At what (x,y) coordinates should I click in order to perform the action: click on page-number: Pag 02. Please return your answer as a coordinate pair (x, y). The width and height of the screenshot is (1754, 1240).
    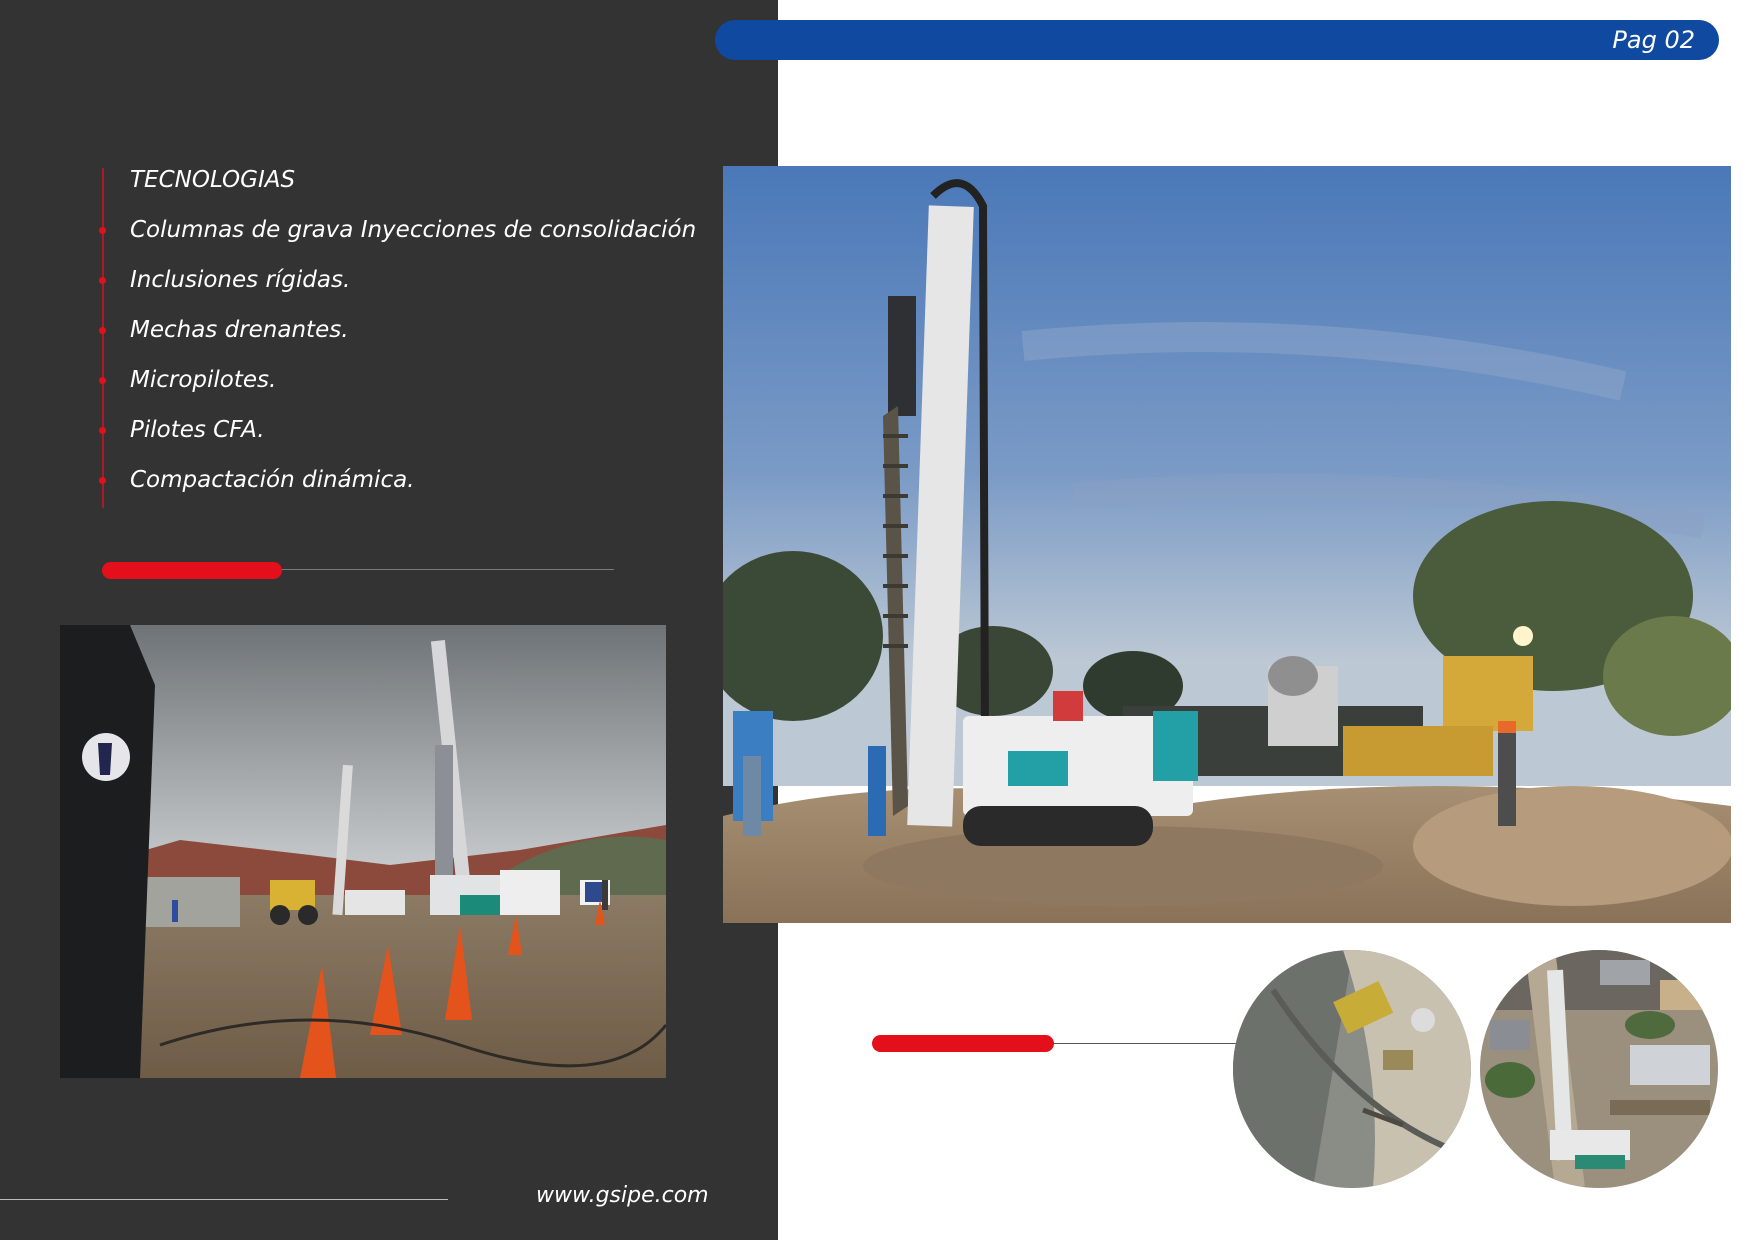
    Looking at the image, I should click on (1653, 40).